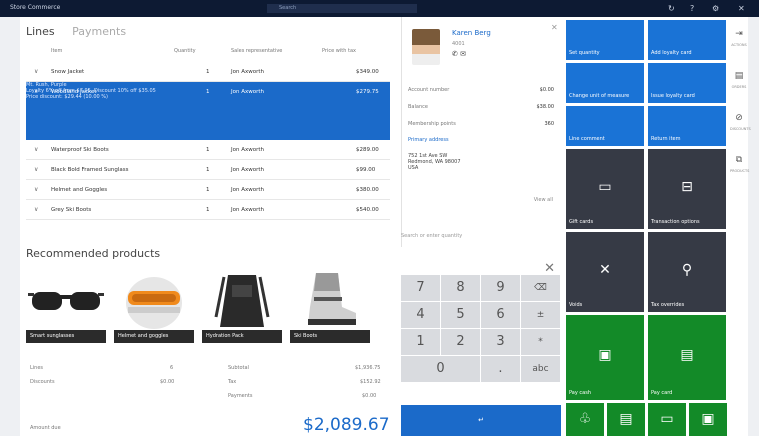 The image size is (759, 436). I want to click on cart-tabs: Lines Payments, so click(83, 31).